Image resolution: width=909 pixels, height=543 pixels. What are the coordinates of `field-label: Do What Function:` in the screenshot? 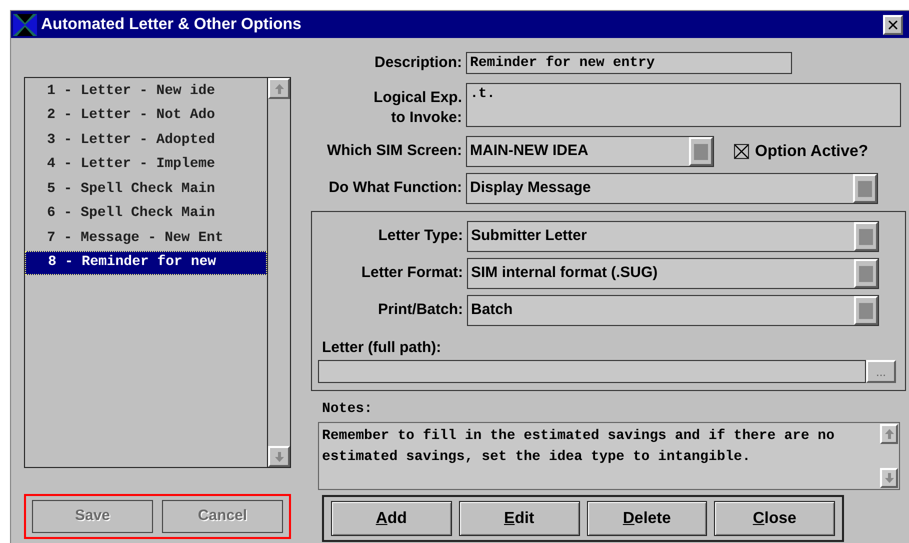 It's located at (395, 188).